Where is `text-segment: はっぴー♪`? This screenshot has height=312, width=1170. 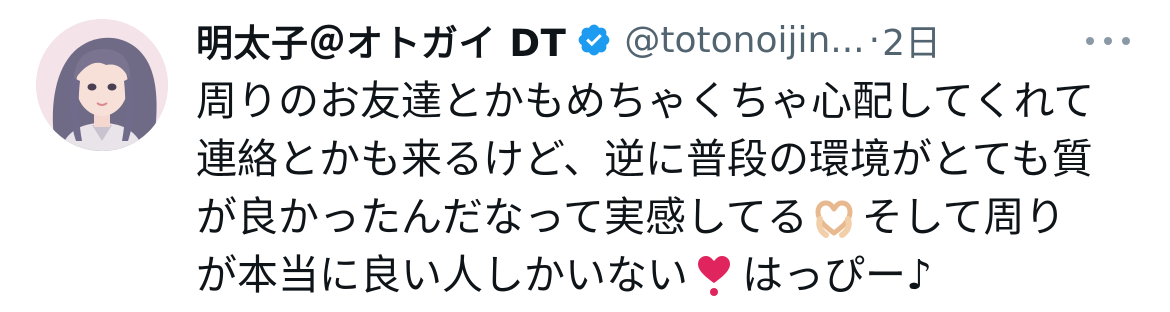 text-segment: はっぴー♪ is located at coordinates (837, 275).